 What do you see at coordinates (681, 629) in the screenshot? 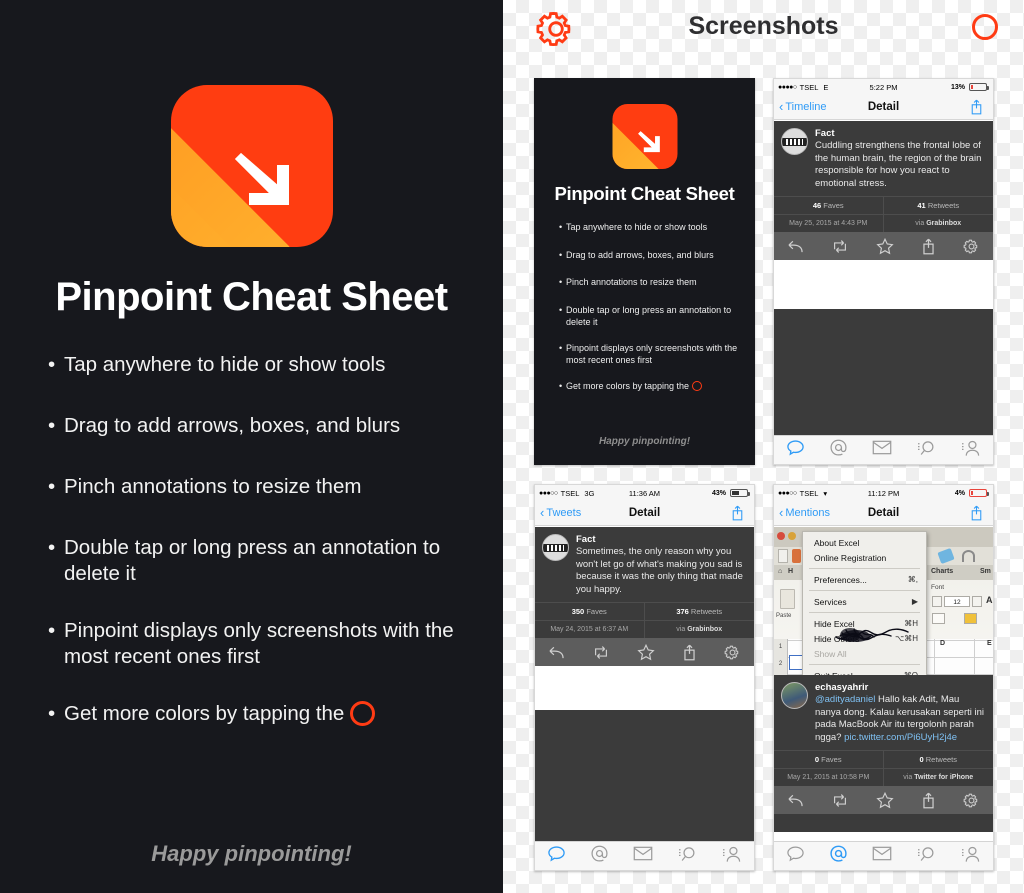
I see `via-prefix: via` at bounding box center [681, 629].